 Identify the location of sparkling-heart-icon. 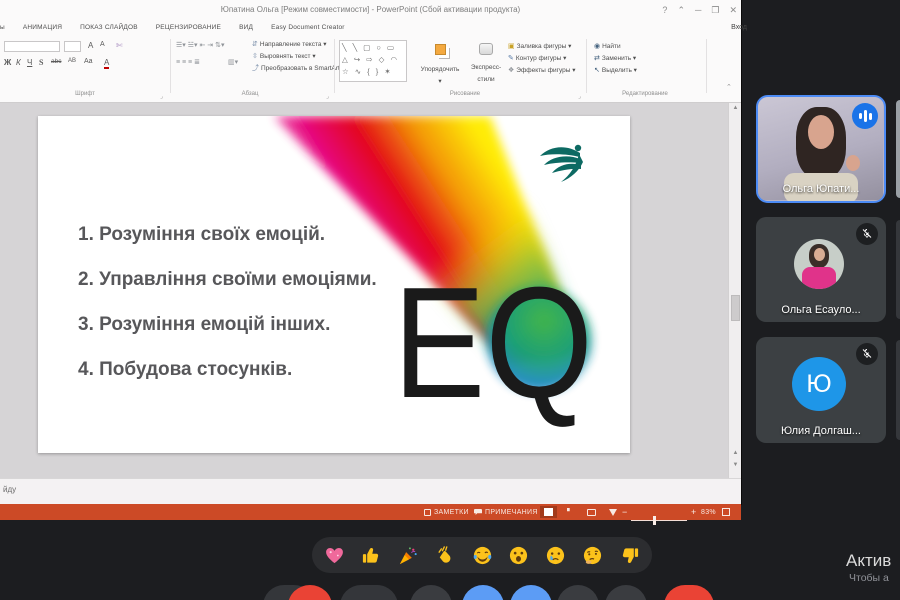
(334, 555).